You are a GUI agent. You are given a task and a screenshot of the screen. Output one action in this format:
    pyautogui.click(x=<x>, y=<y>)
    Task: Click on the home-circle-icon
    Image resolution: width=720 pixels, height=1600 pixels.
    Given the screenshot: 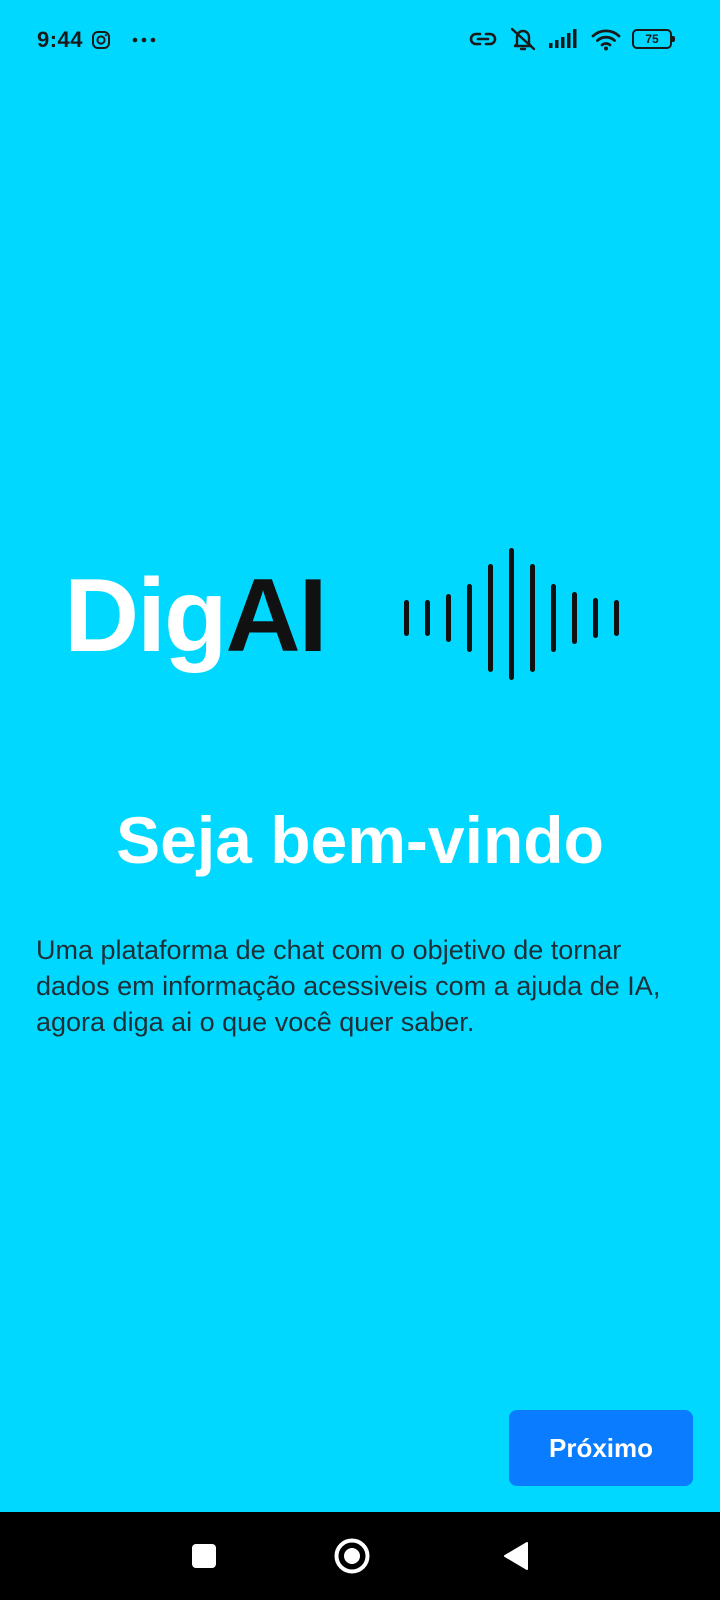 What is the action you would take?
    pyautogui.click(x=352, y=1556)
    